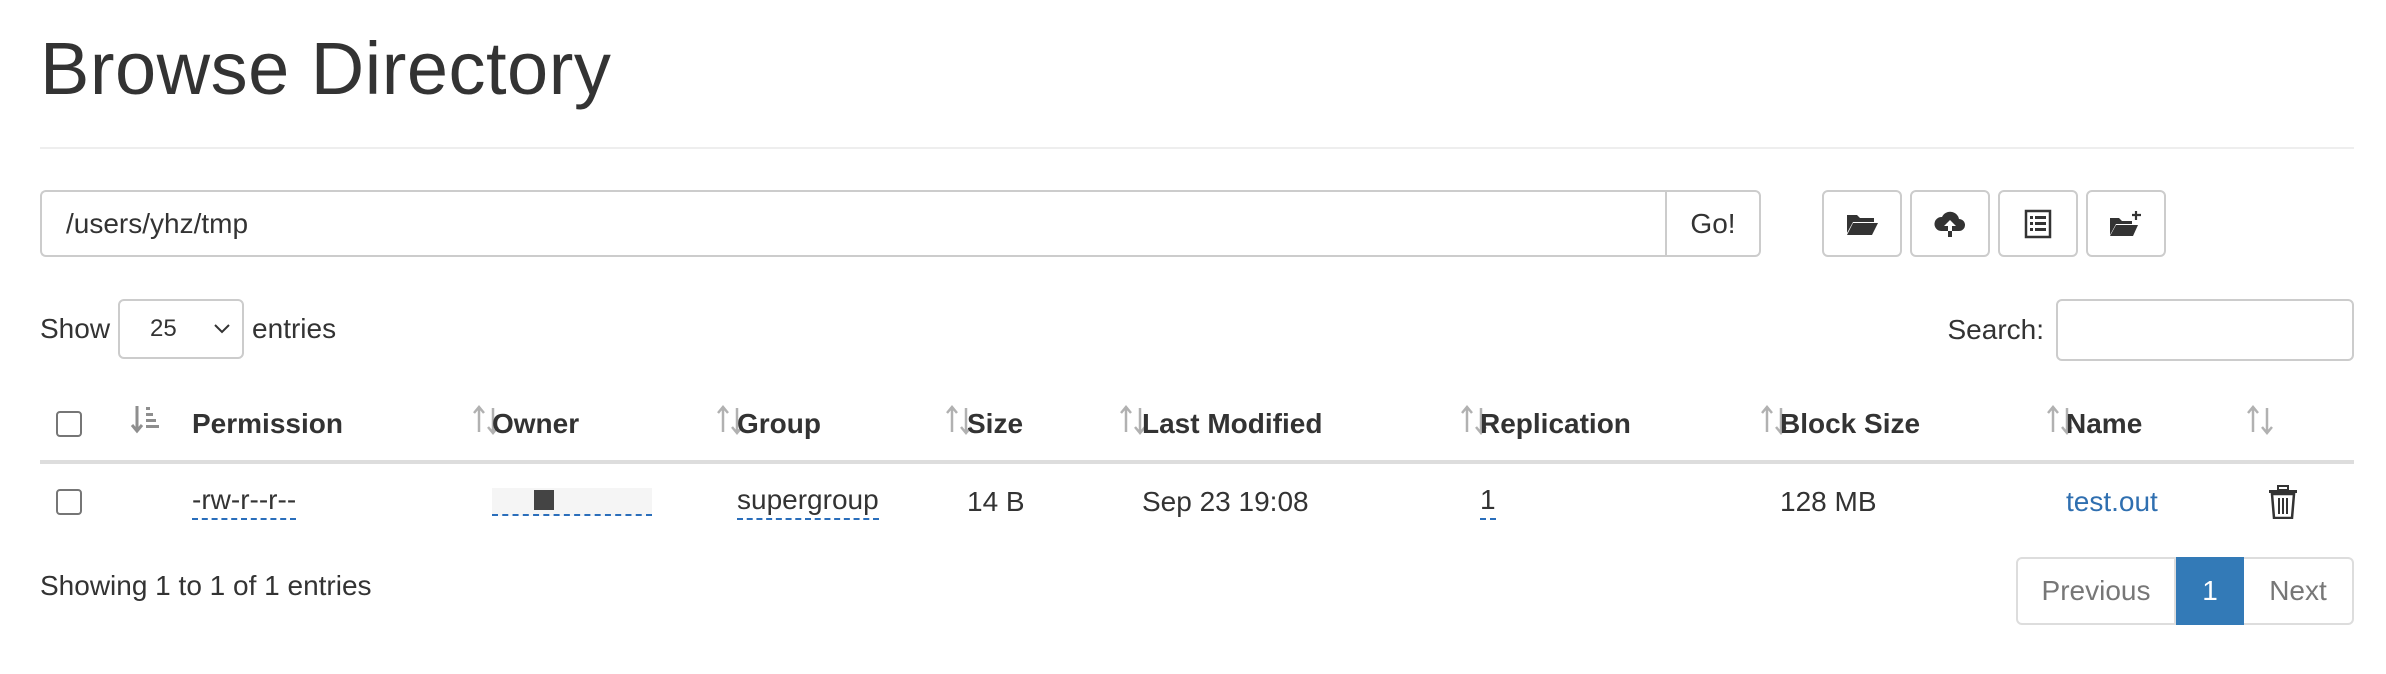 This screenshot has height=674, width=2386. I want to click on create-directory-button, so click(2126, 223).